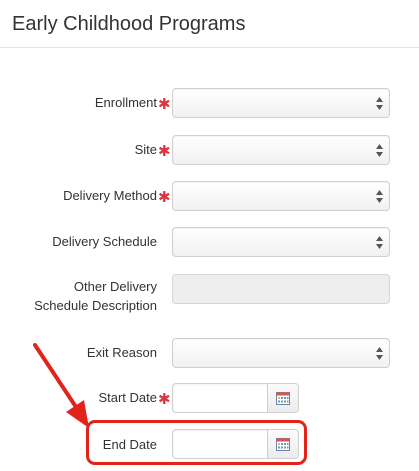 This screenshot has height=471, width=419. Describe the element at coordinates (164, 197) in the screenshot. I see `delivery-method-required-mark: ✱` at that location.